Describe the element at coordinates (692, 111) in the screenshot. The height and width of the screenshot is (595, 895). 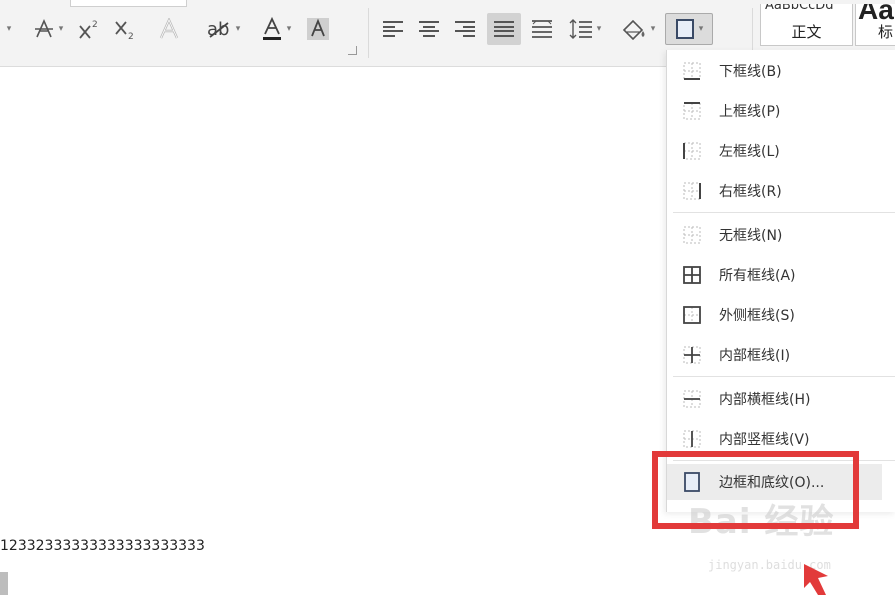
I see `top-border-icon` at that location.